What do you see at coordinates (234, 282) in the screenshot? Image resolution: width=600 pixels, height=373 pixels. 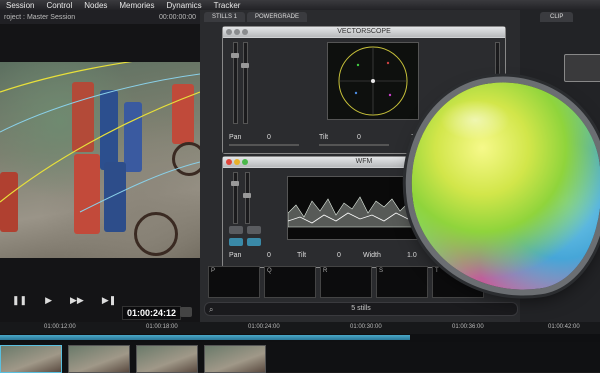 I see `still-thumb-p: P` at bounding box center [234, 282].